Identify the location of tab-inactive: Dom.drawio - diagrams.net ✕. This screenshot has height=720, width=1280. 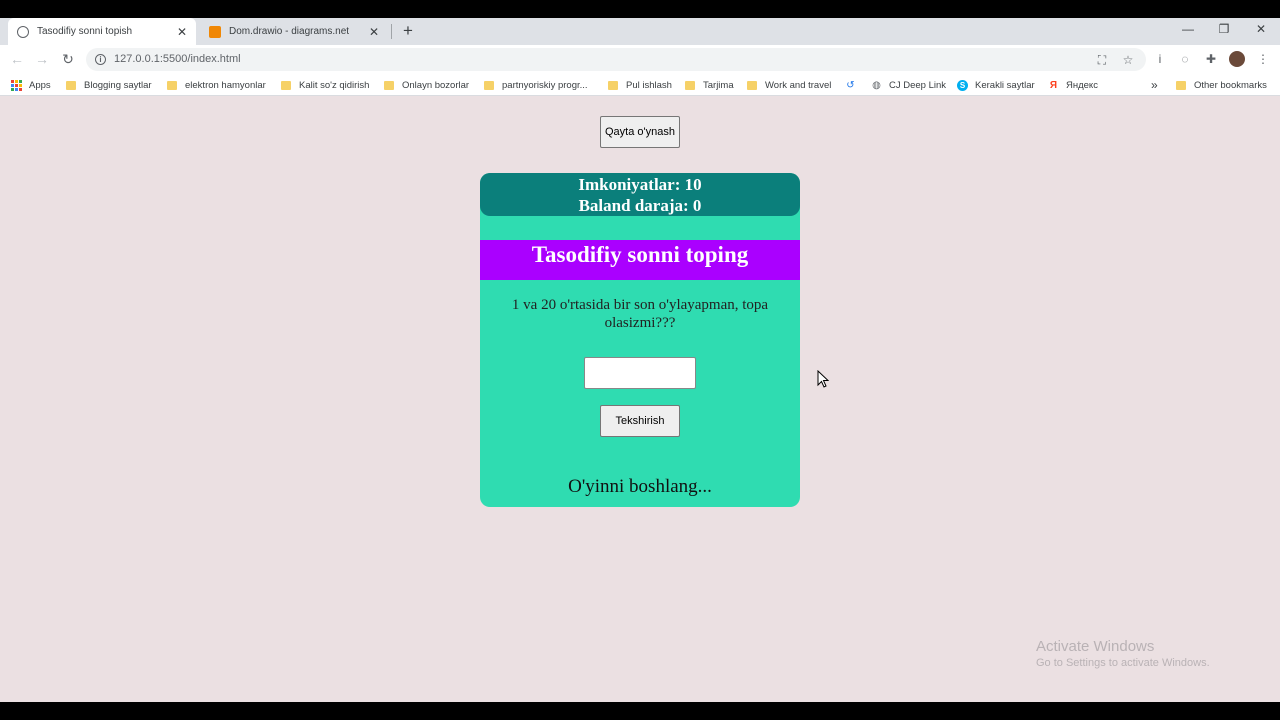
(294, 31).